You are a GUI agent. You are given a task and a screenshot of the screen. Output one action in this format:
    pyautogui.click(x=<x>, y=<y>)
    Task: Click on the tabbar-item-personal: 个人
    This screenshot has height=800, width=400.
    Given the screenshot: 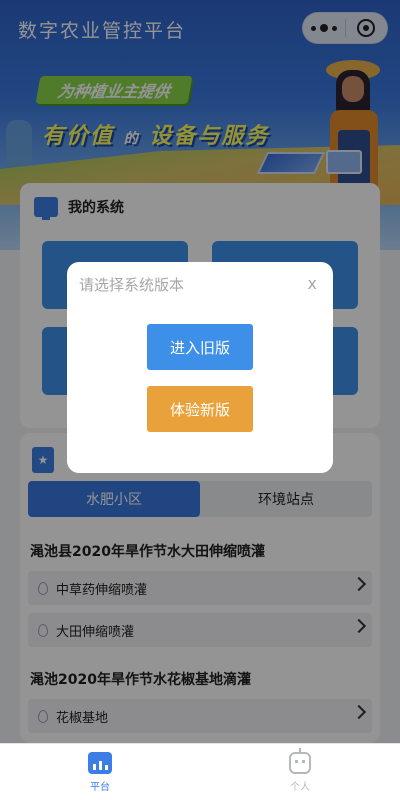 What is the action you would take?
    pyautogui.click(x=300, y=772)
    